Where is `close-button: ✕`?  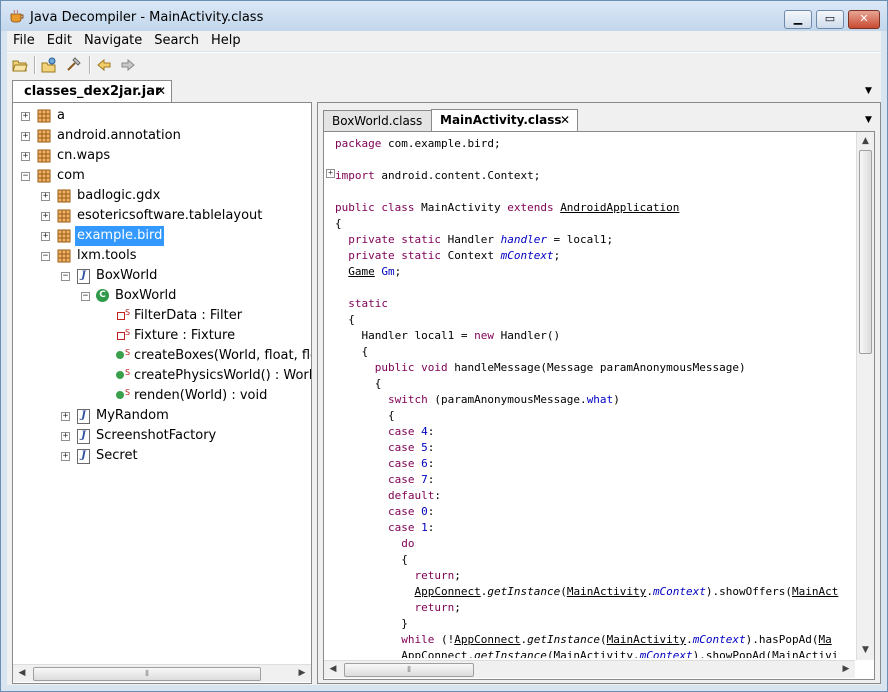 close-button: ✕ is located at coordinates (864, 19).